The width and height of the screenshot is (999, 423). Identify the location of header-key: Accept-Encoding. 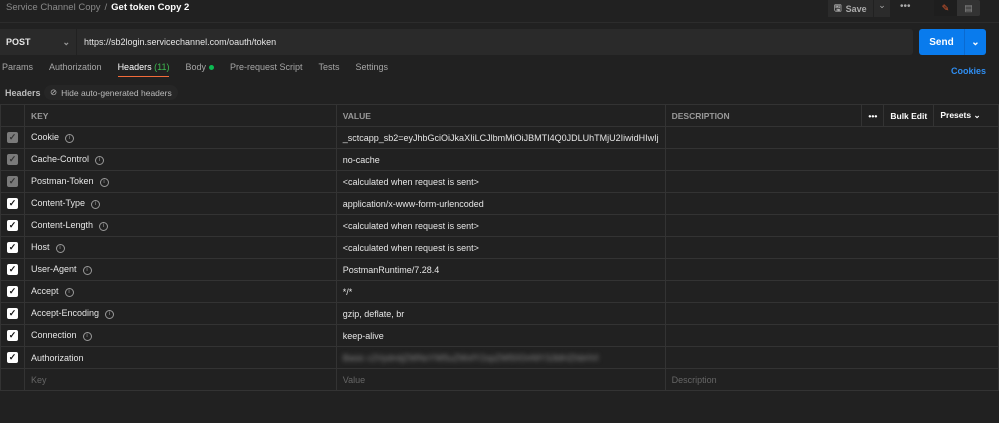
(65, 313).